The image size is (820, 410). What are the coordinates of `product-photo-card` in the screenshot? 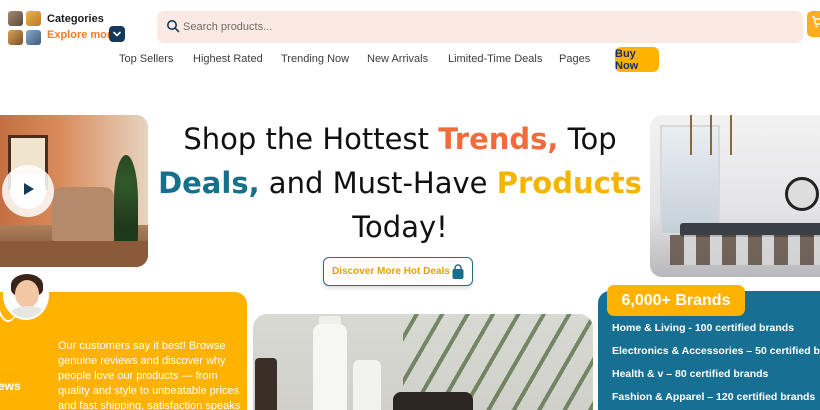 It's located at (423, 362).